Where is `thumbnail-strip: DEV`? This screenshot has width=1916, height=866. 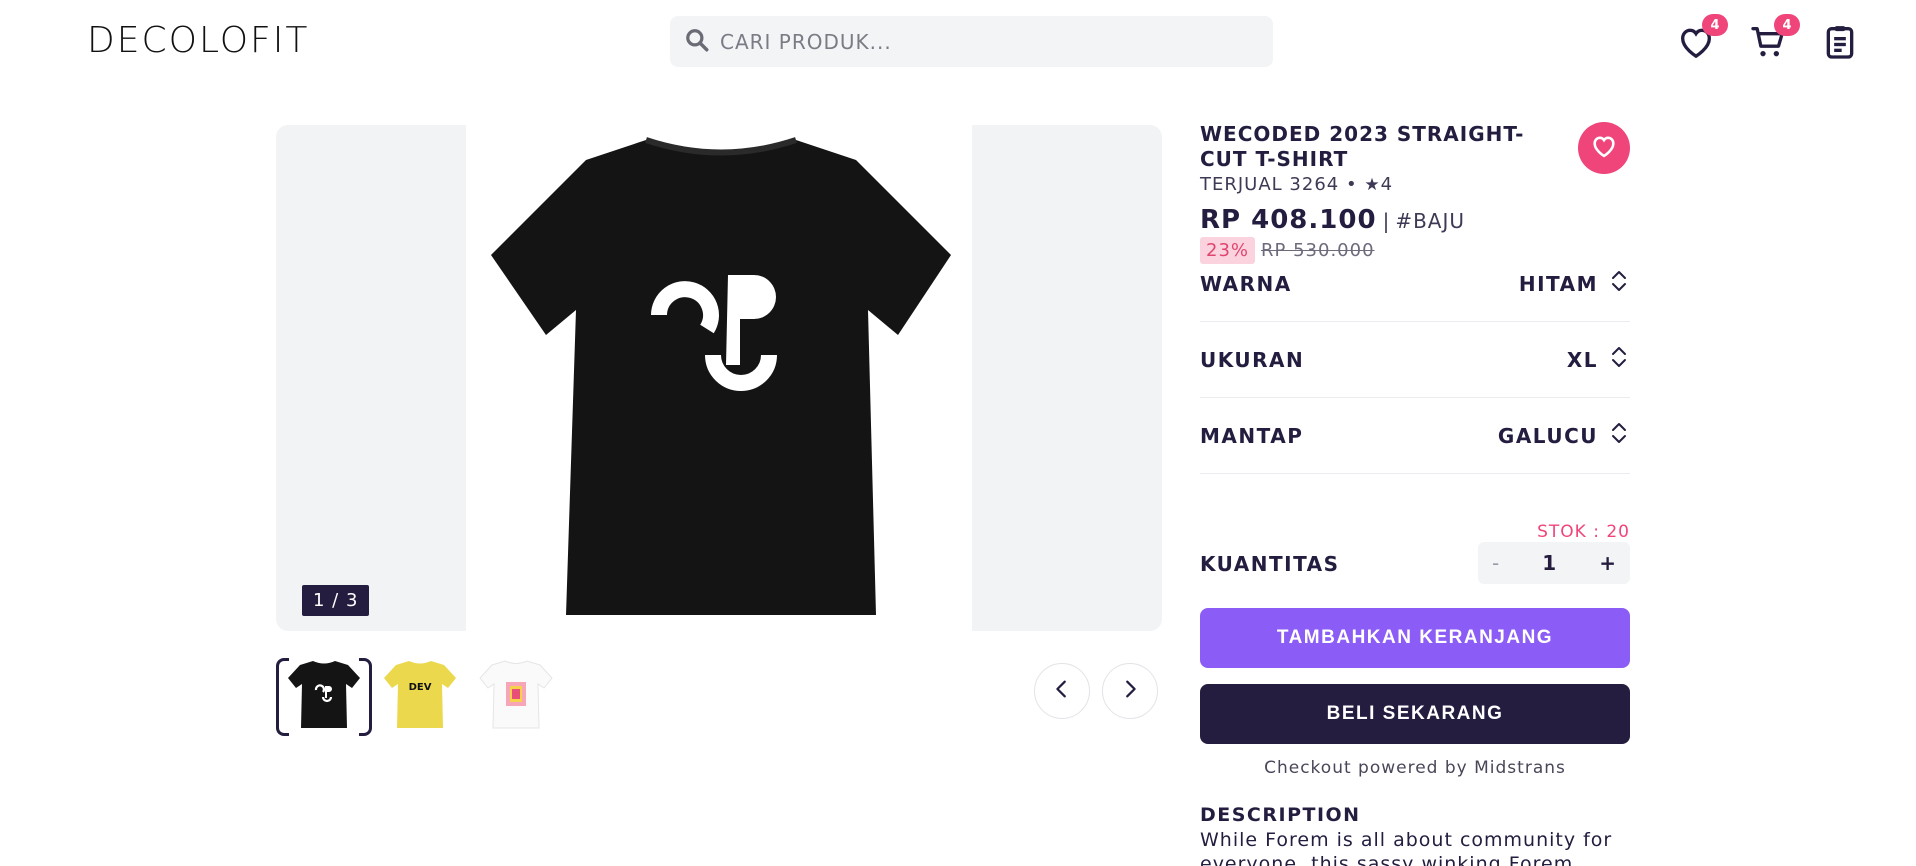
thumbnail-strip: DEV is located at coordinates (420, 696).